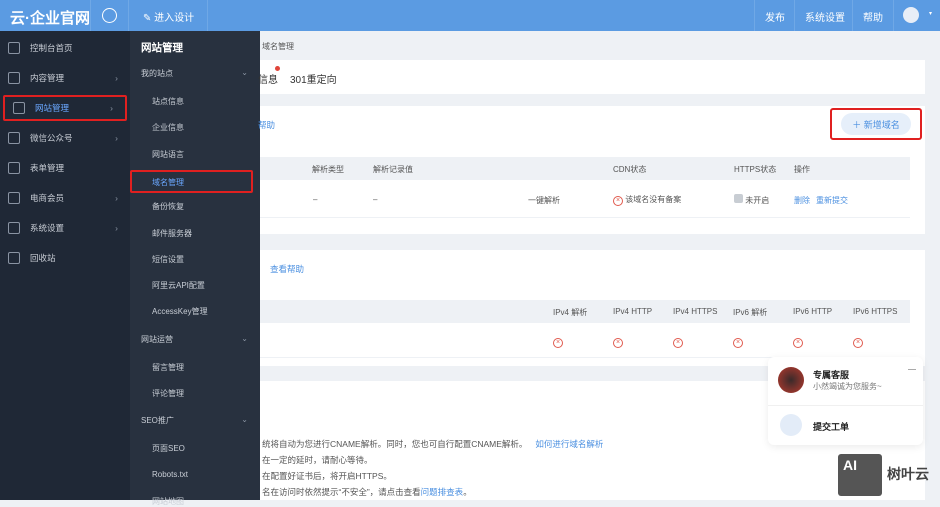 Image resolution: width=940 pixels, height=507 pixels. Describe the element at coordinates (591, 77) in the screenshot. I see `tab-bar: 信息 301重定向` at that location.